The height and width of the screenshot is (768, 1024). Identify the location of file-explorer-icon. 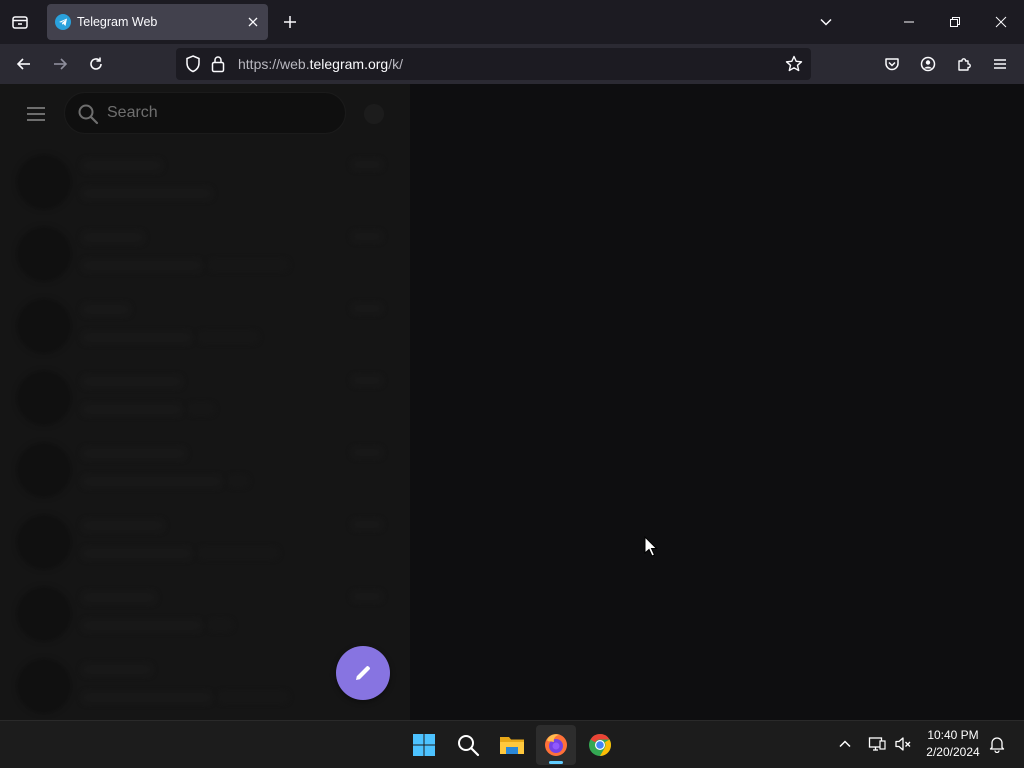
(512, 745).